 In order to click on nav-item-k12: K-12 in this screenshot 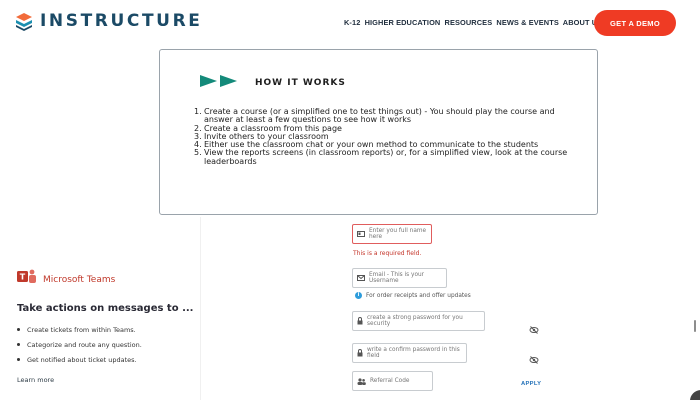, I will do `click(352, 22)`.